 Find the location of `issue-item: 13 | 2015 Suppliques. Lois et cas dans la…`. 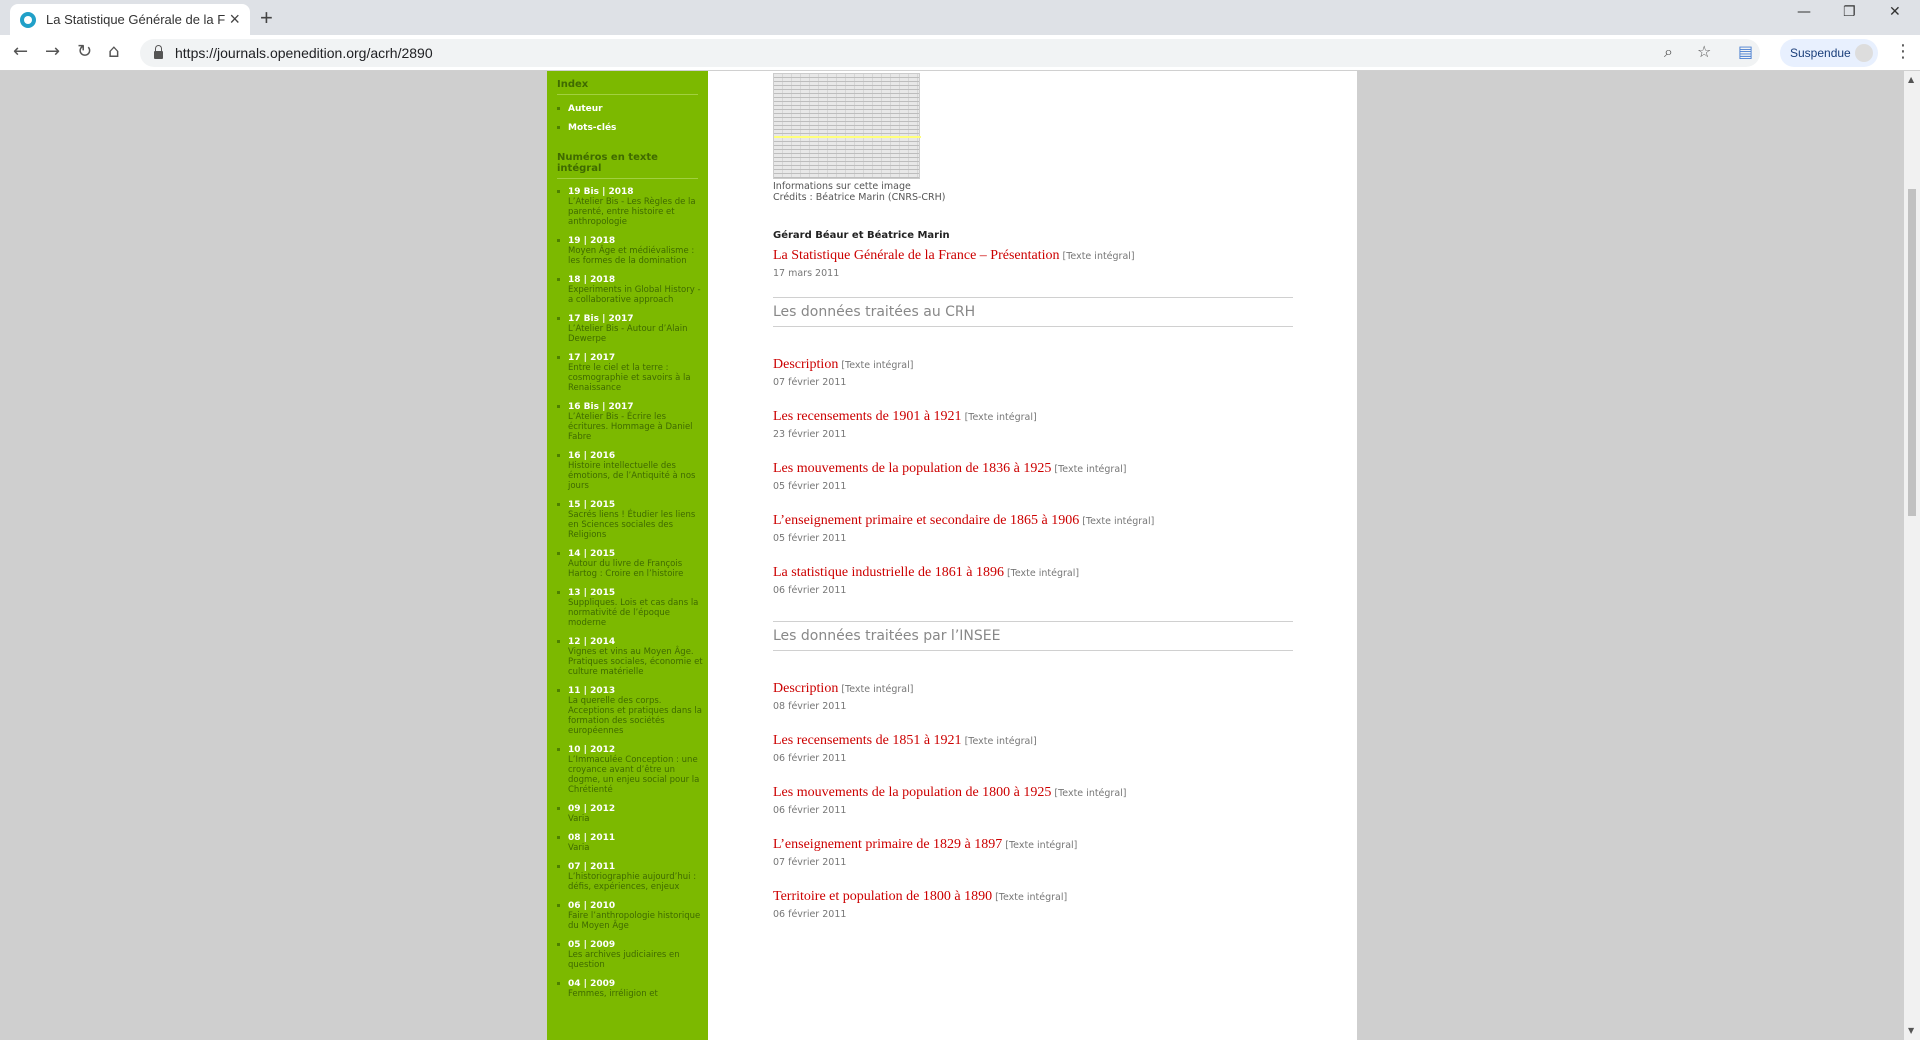

issue-item: 13 | 2015 Suppliques. Lois et cas dans la… is located at coordinates (632, 608).